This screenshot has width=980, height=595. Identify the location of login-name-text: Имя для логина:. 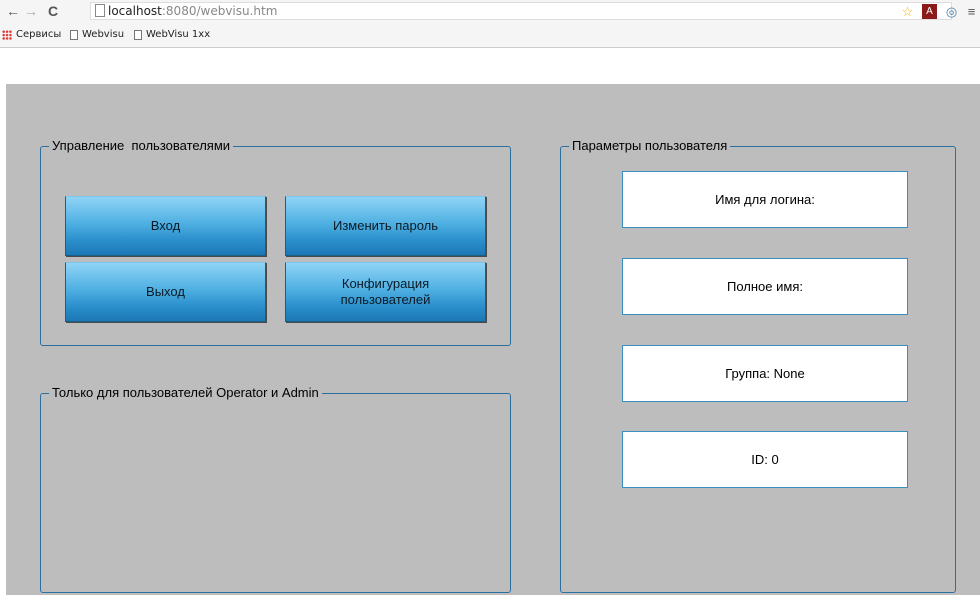
(765, 199).